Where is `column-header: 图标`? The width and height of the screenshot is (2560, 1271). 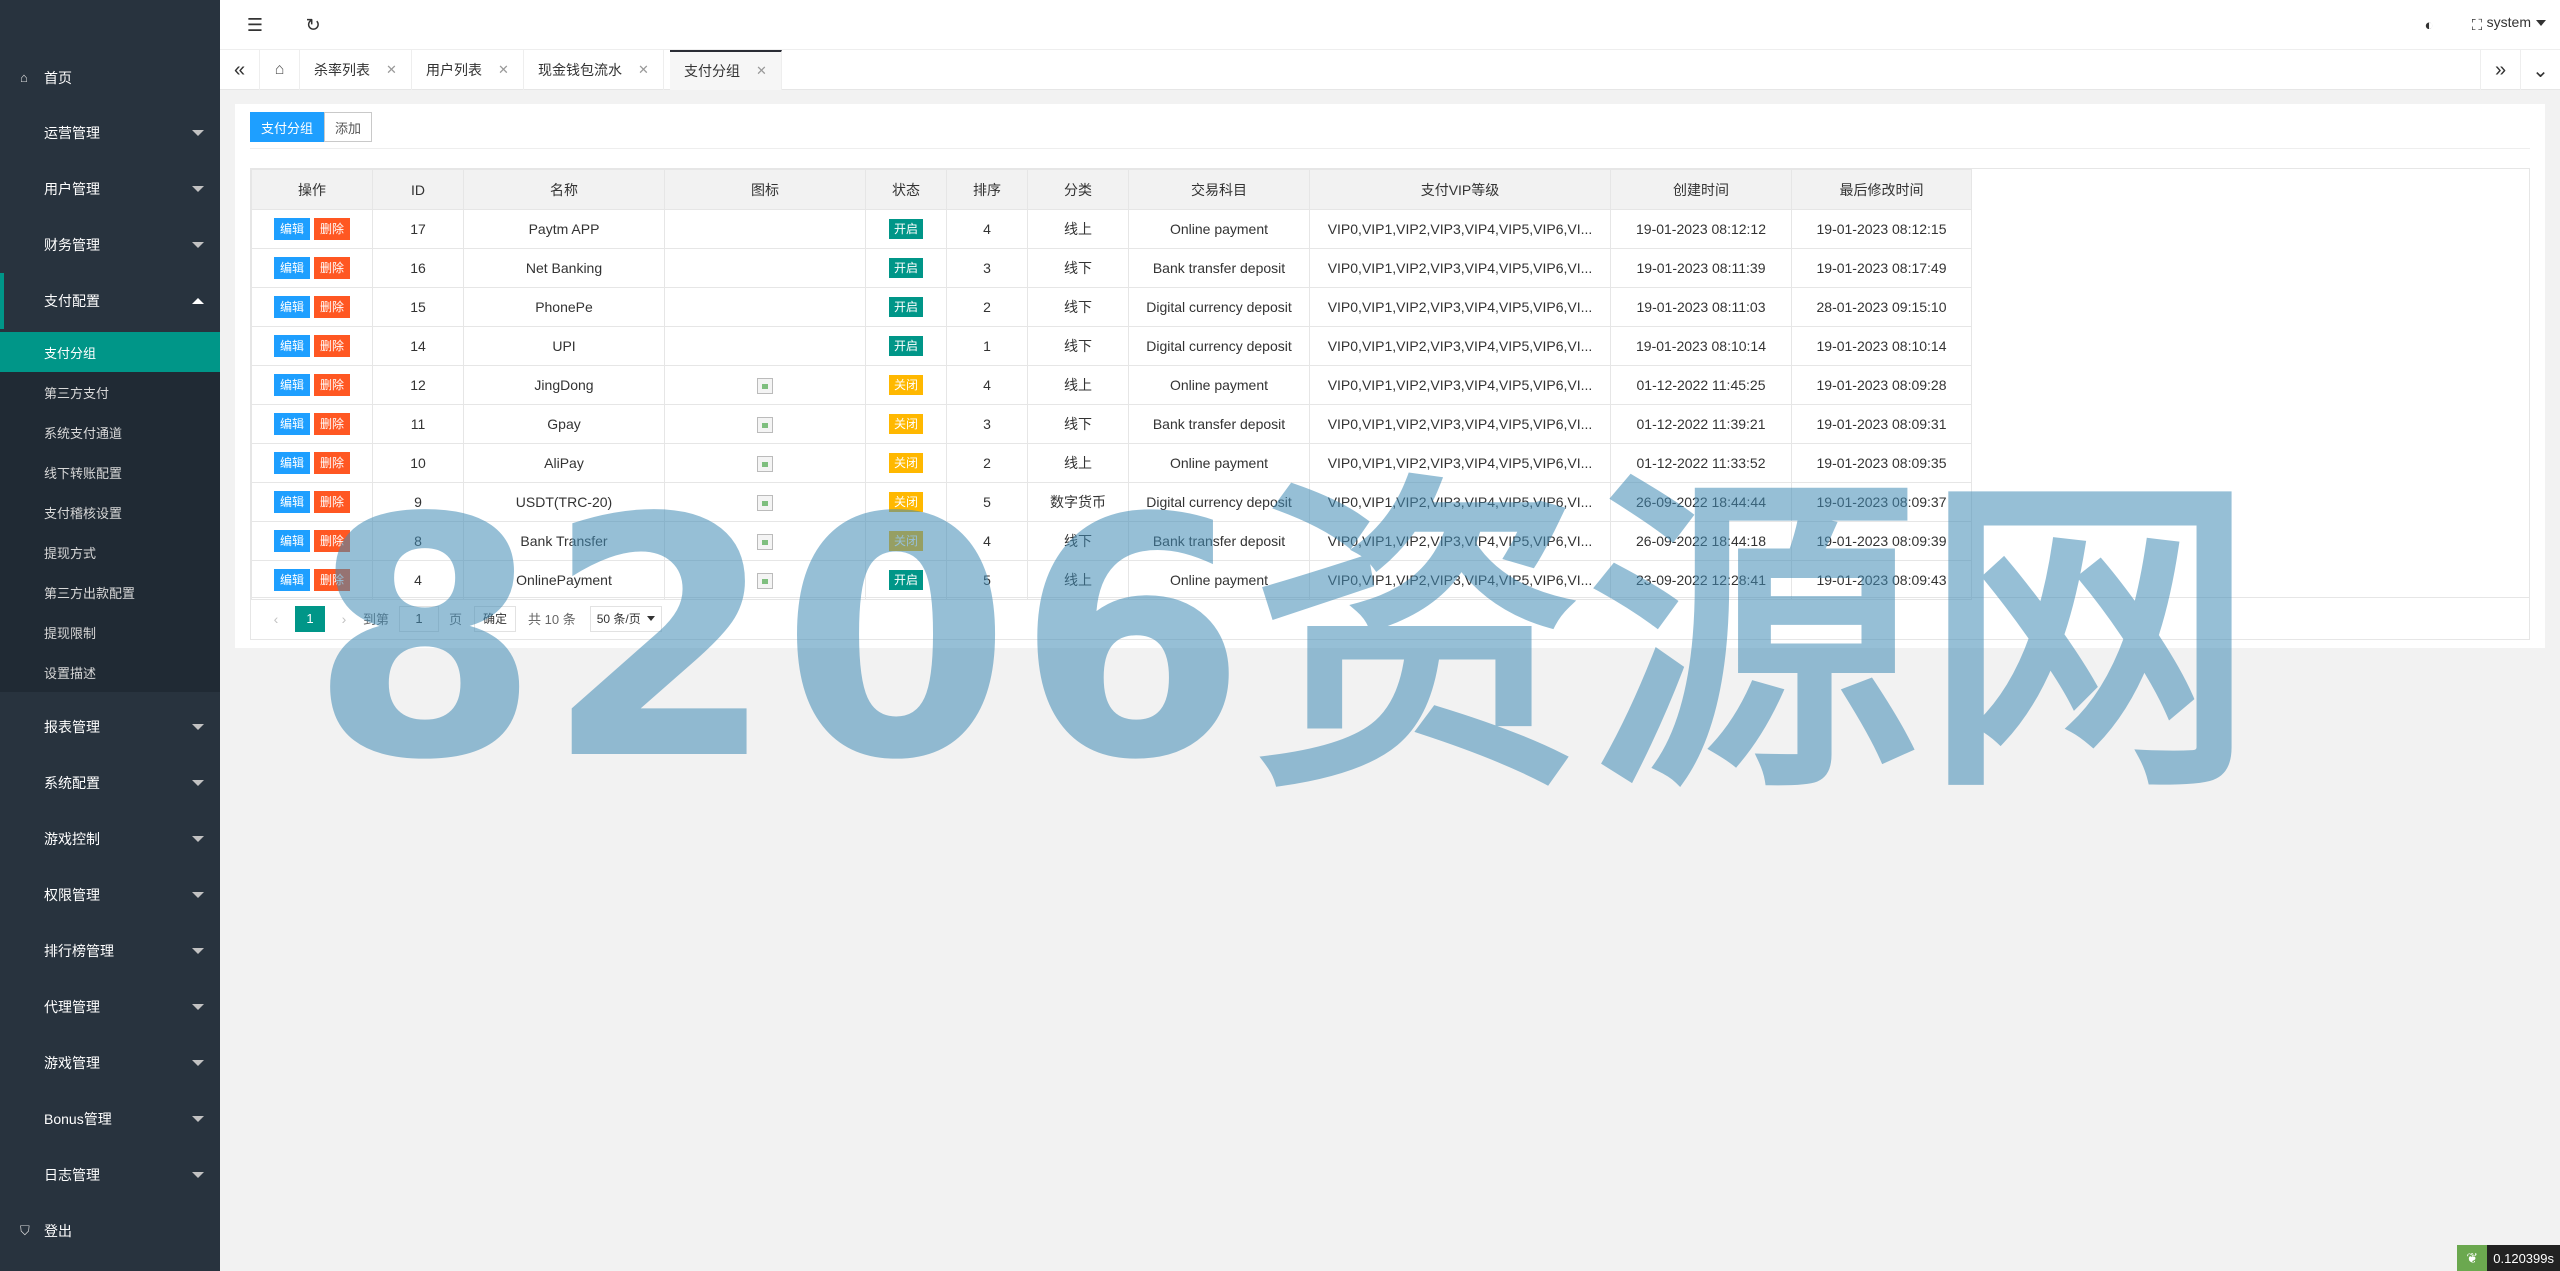
column-header: 图标 is located at coordinates (765, 189).